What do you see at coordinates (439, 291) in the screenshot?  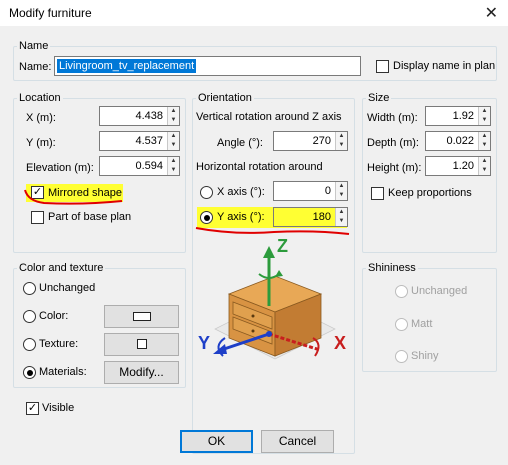 I see `shininess-unchanged-label: Unchanged` at bounding box center [439, 291].